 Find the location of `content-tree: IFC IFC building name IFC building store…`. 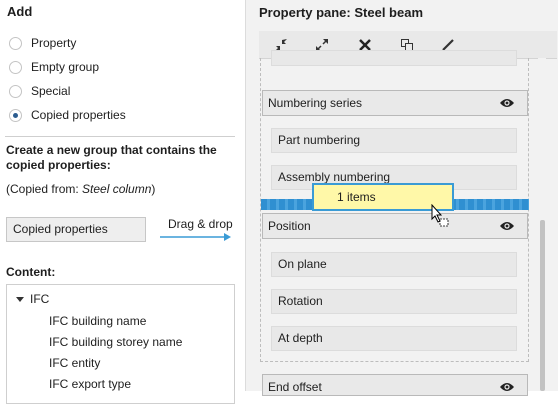

content-tree: IFC IFC building name IFC building store… is located at coordinates (120, 344).